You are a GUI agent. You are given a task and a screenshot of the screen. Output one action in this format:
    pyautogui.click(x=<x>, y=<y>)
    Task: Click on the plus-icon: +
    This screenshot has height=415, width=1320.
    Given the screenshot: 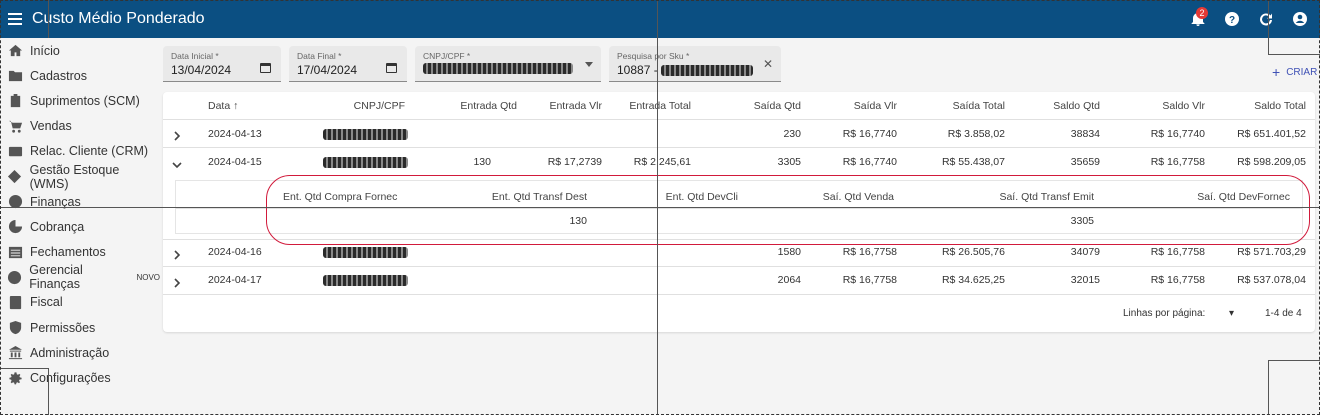 What is the action you would take?
    pyautogui.click(x=1276, y=72)
    